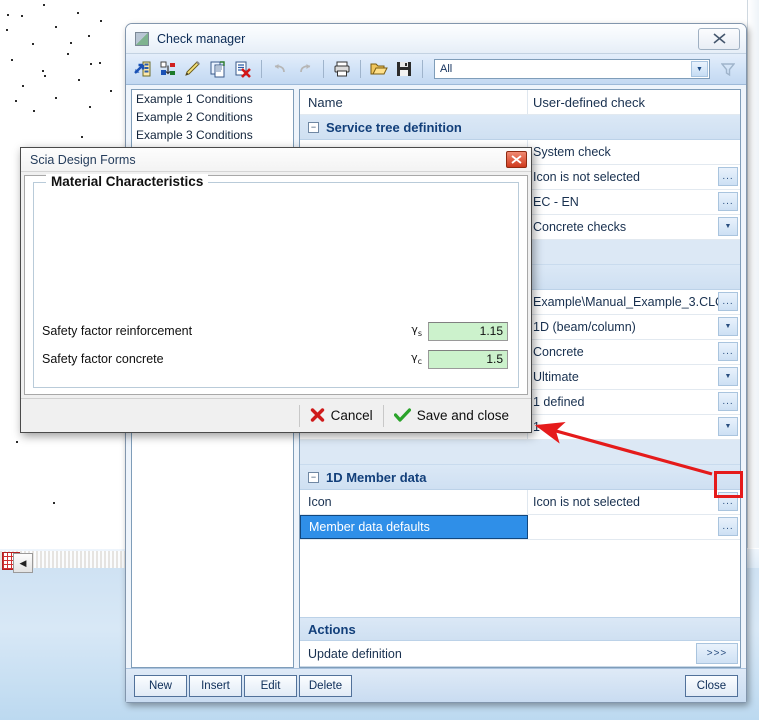 This screenshot has width=759, height=720. Describe the element at coordinates (520, 629) in the screenshot. I see `actions-header: Actions` at that location.